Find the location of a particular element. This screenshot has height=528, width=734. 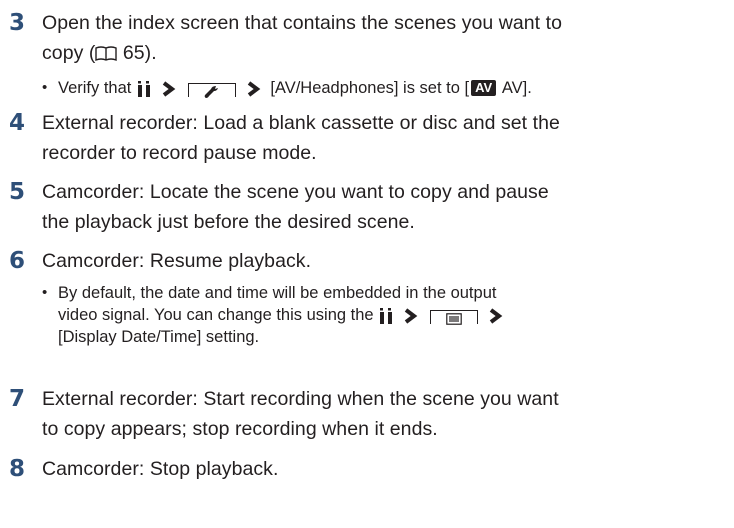

step-number: 8 is located at coordinates (17, 469).